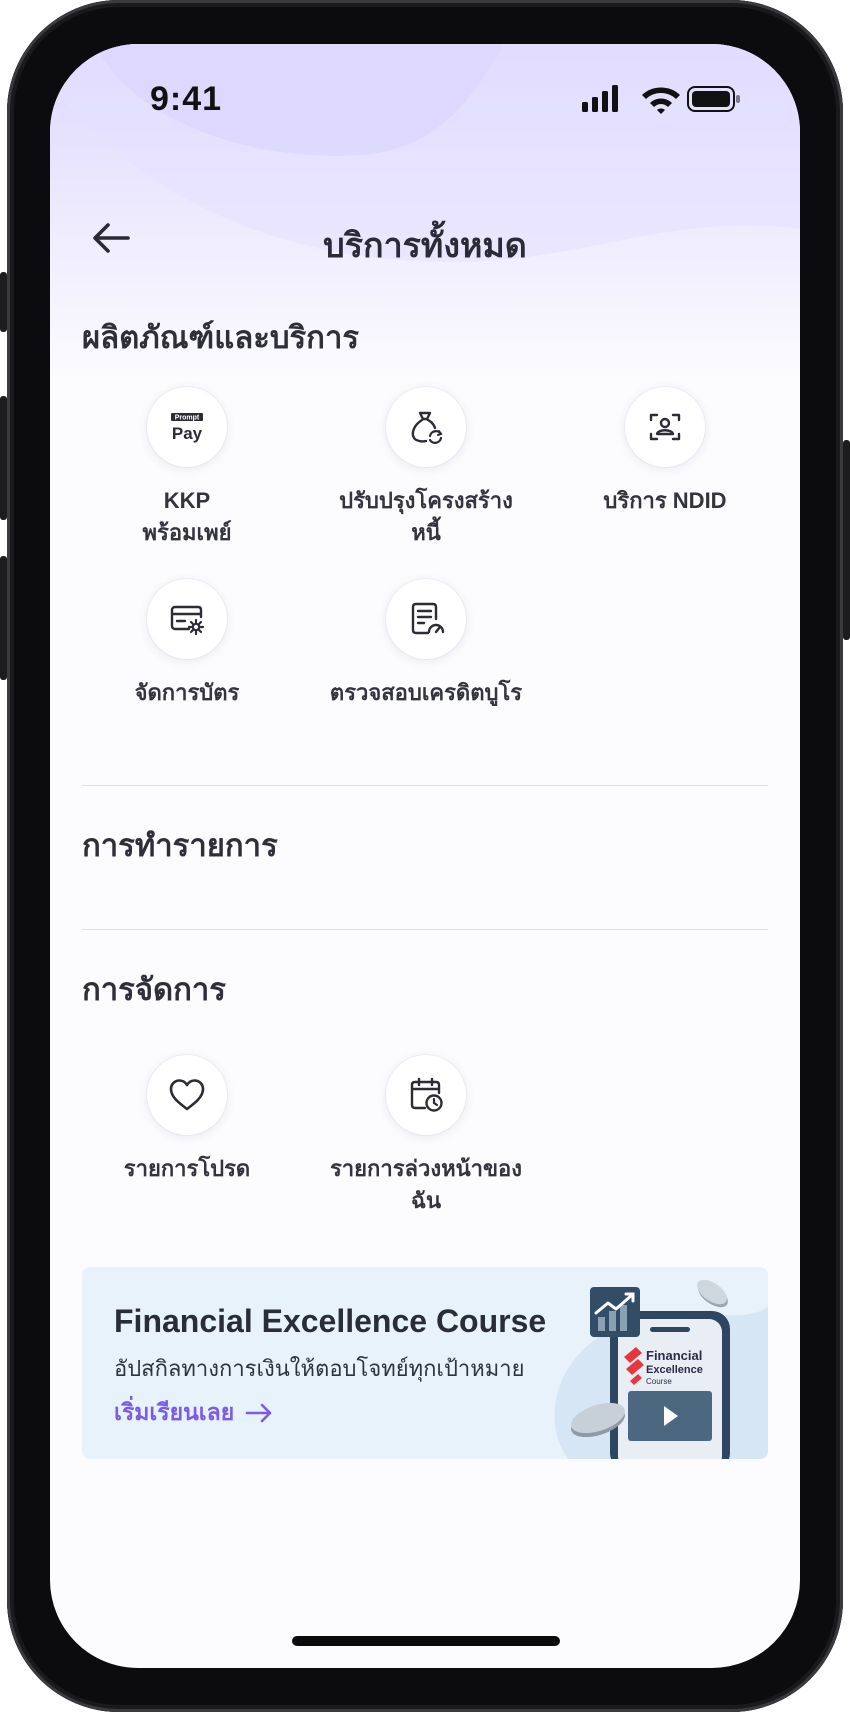  What do you see at coordinates (3, 458) in the screenshot?
I see `volume-up-button` at bounding box center [3, 458].